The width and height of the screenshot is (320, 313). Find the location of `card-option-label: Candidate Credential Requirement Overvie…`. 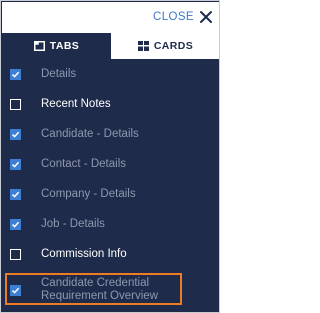

card-option-label: Candidate Credential Requirement Overvie… is located at coordinates (99, 289).